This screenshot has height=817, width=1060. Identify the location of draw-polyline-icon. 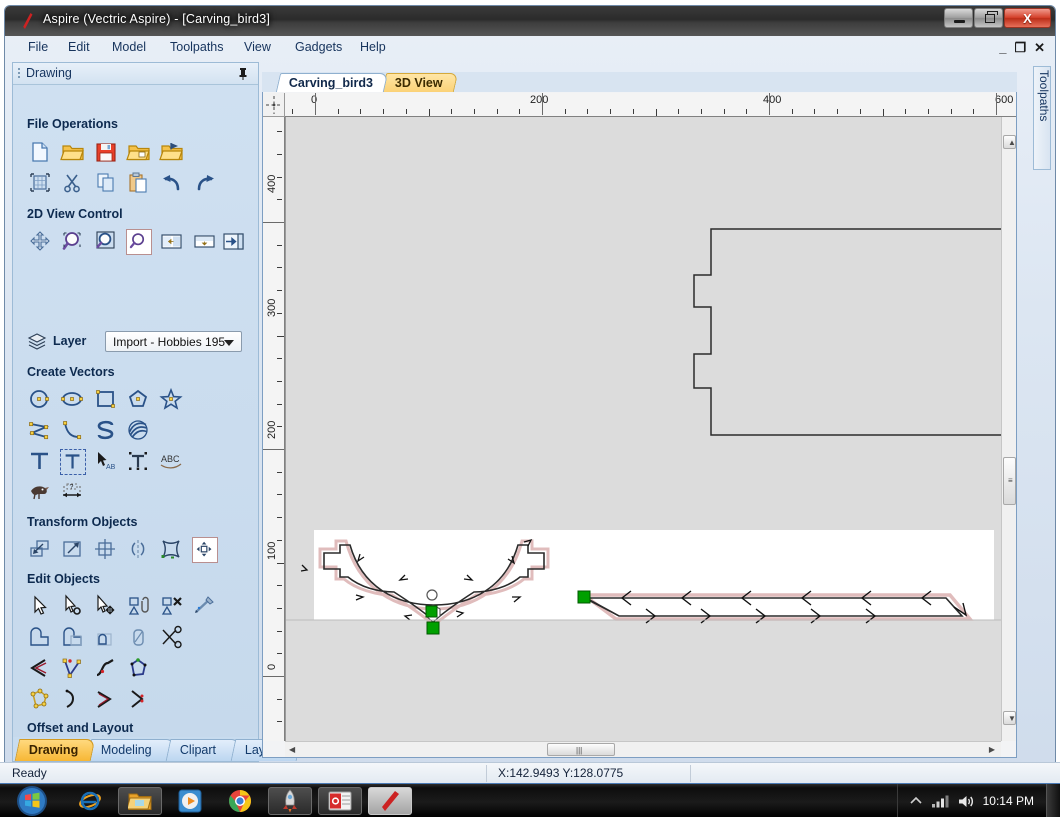
(40, 431).